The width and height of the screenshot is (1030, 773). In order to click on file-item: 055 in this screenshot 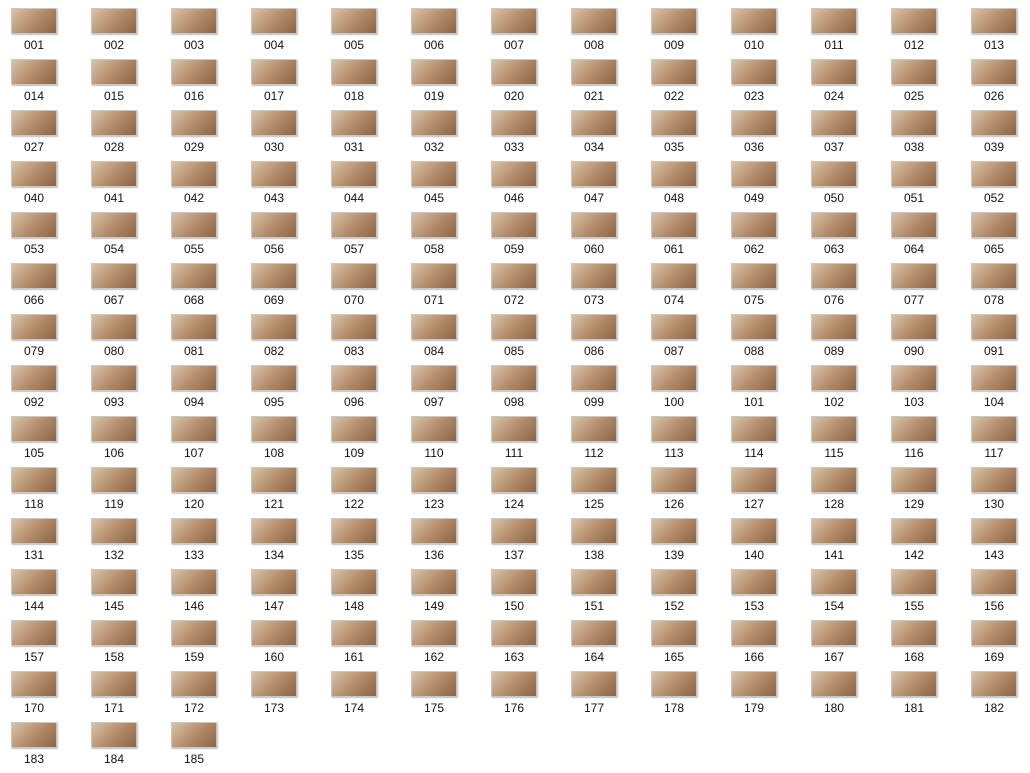, I will do `click(210, 237)`.